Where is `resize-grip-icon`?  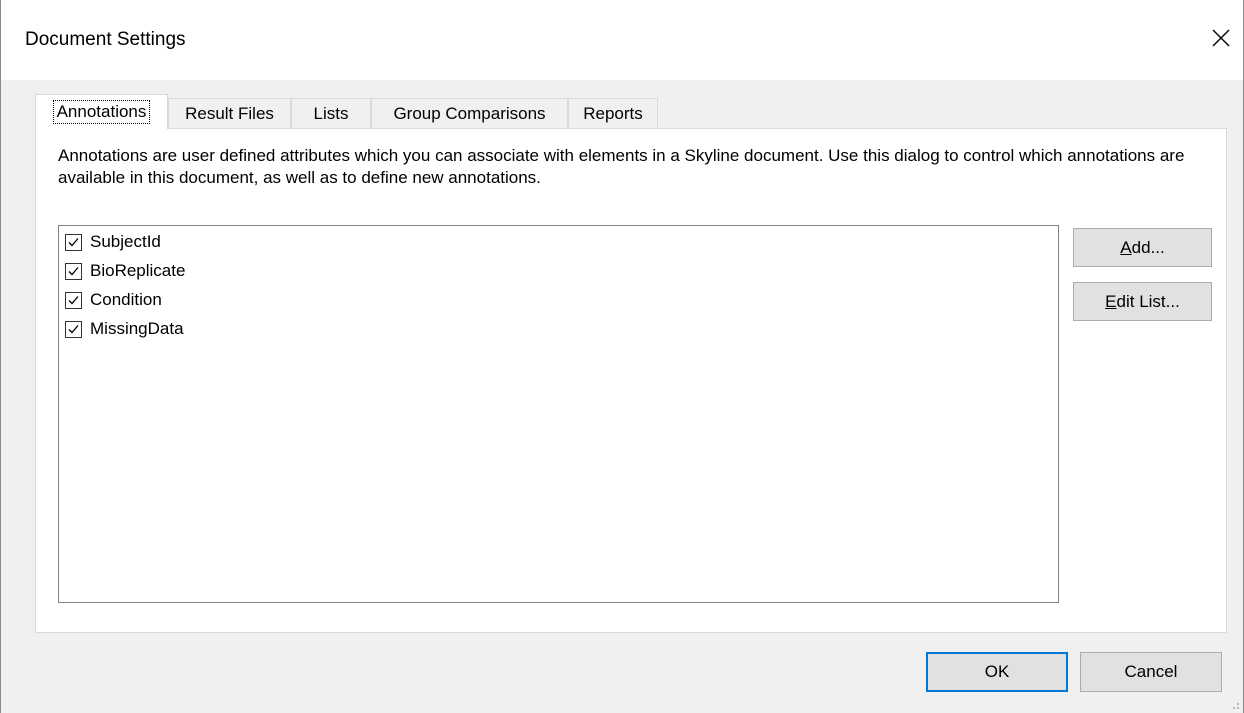
resize-grip-icon is located at coordinates (1234, 704).